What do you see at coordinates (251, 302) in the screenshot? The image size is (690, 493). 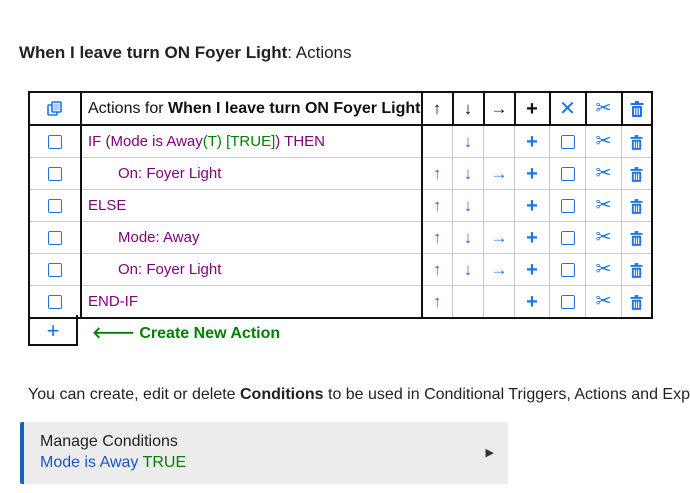 I see `action-text: END-IF` at bounding box center [251, 302].